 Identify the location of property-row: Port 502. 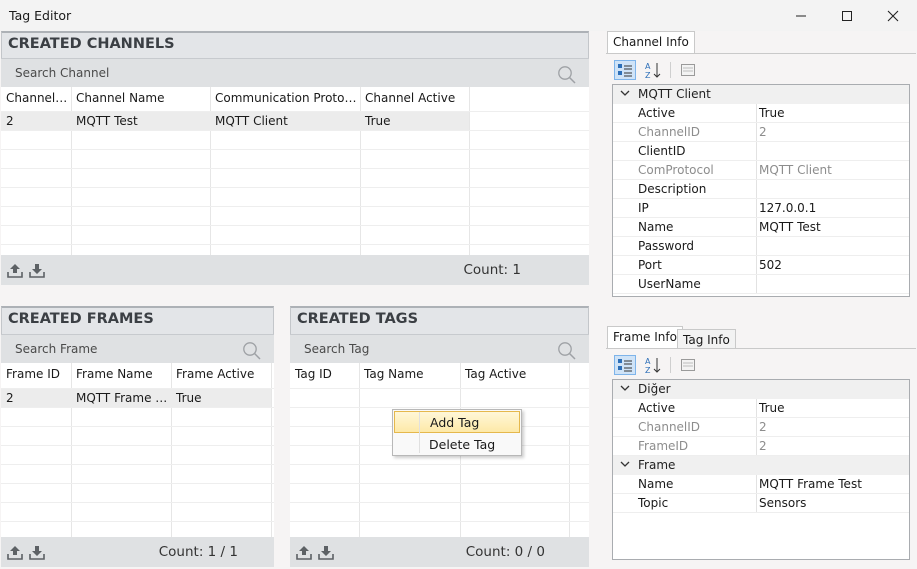
(761, 265).